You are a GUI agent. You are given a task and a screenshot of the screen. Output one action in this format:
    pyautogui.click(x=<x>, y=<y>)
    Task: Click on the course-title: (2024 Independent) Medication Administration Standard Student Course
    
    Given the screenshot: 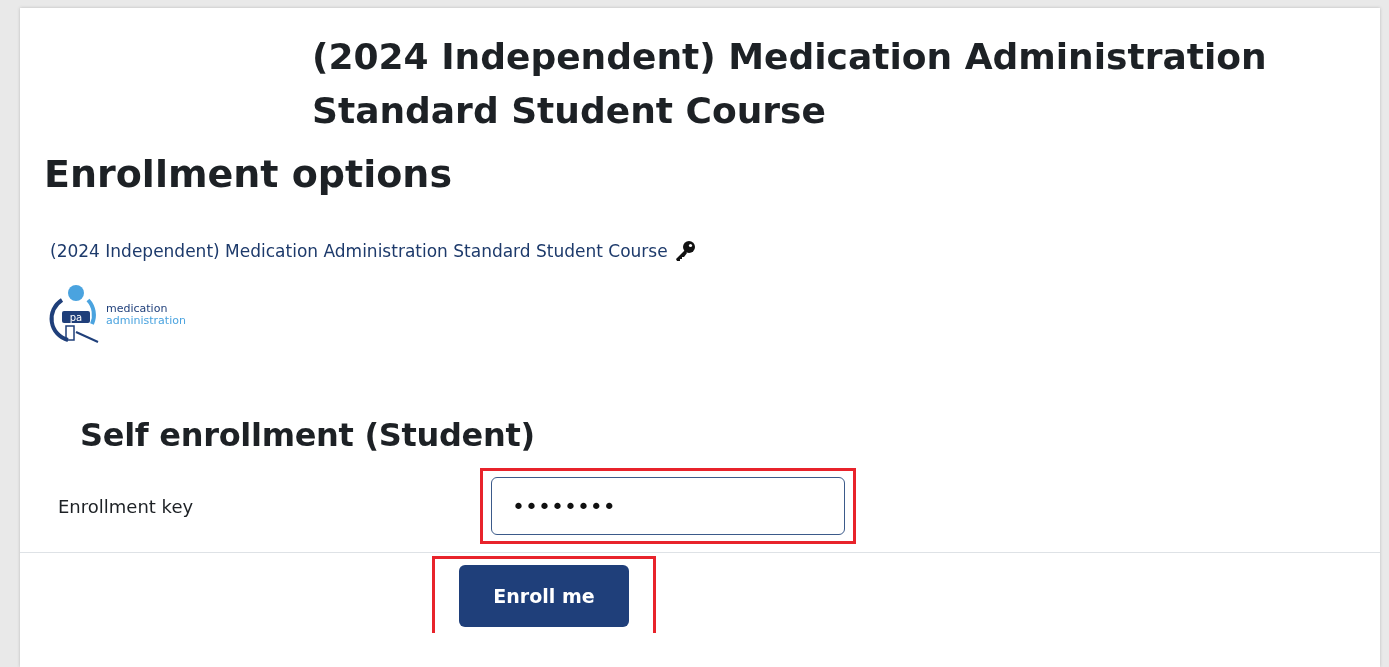 What is the action you would take?
    pyautogui.click(x=789, y=84)
    